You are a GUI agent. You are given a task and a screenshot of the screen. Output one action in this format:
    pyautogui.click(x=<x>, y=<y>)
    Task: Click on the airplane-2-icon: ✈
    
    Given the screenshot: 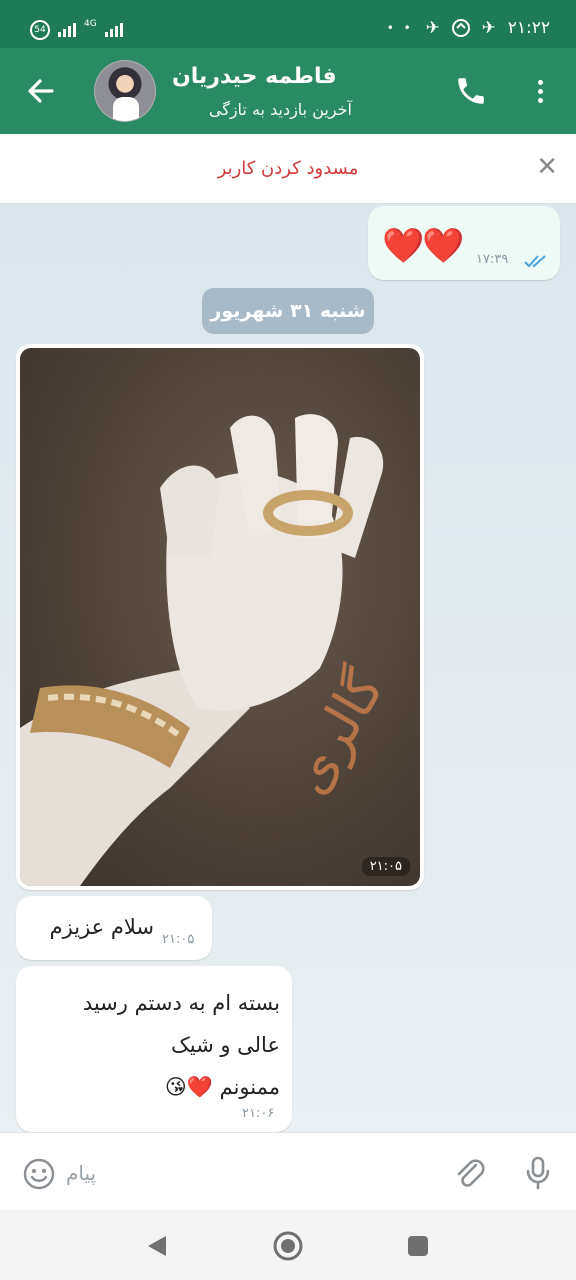 What is the action you would take?
    pyautogui.click(x=488, y=28)
    